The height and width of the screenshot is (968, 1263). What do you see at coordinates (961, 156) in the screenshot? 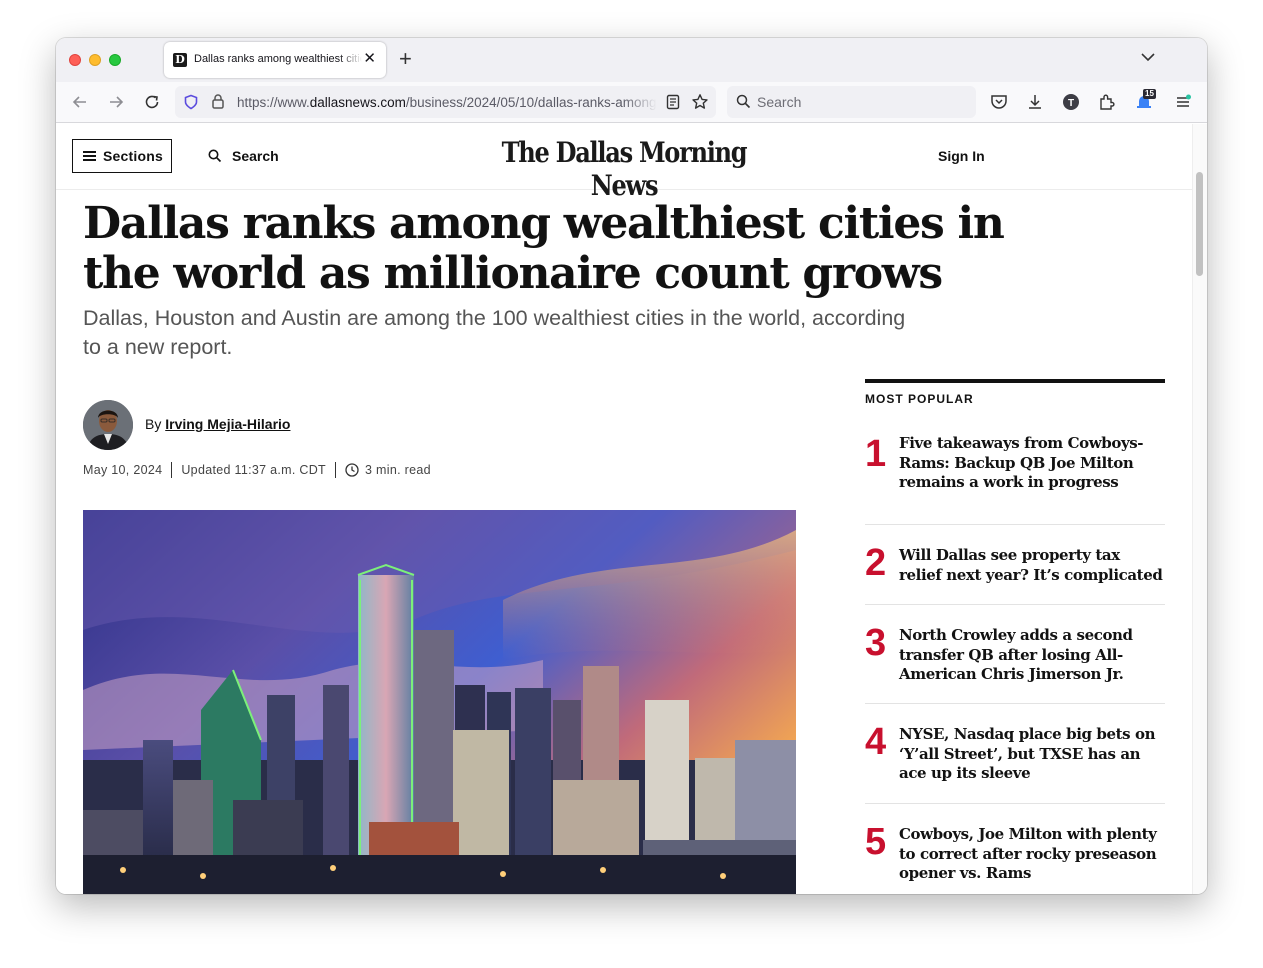
I see `sign-in-link: Sign In` at bounding box center [961, 156].